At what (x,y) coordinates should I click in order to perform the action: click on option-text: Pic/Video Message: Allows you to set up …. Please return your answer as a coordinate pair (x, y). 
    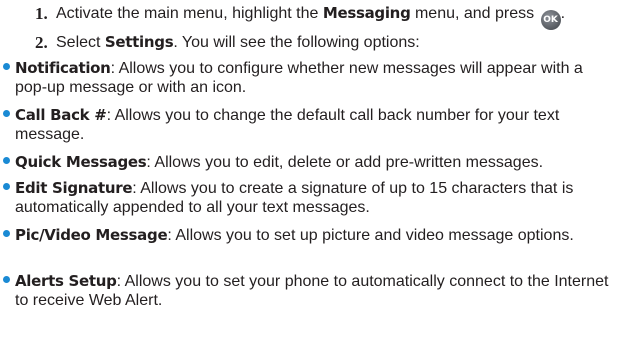
    Looking at the image, I should click on (315, 235).